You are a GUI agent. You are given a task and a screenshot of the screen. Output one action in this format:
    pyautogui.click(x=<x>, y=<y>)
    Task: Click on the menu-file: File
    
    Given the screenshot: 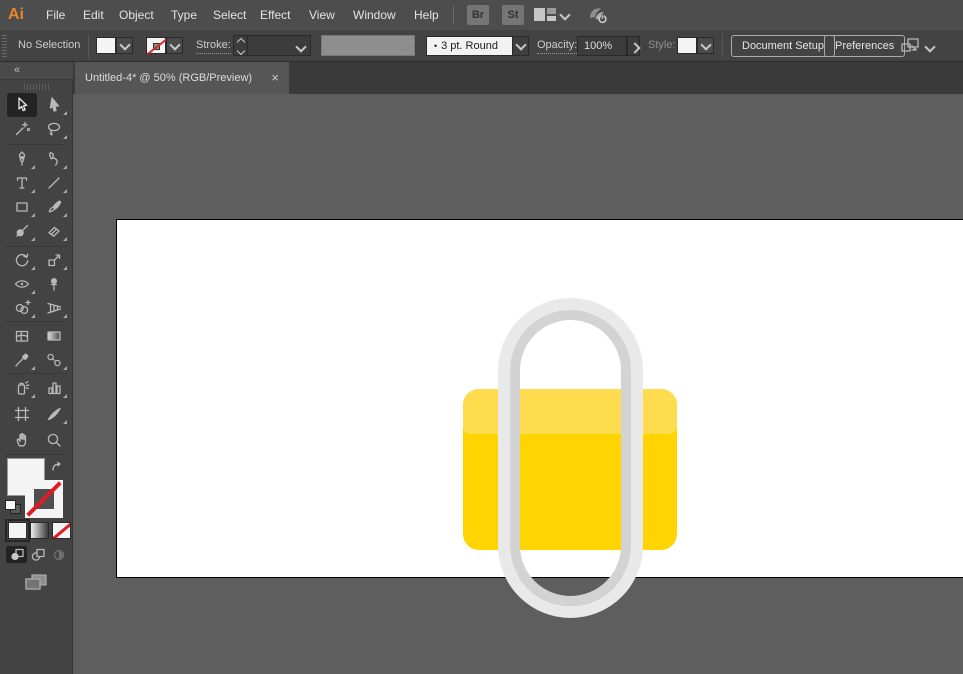 What is the action you would take?
    pyautogui.click(x=55, y=15)
    